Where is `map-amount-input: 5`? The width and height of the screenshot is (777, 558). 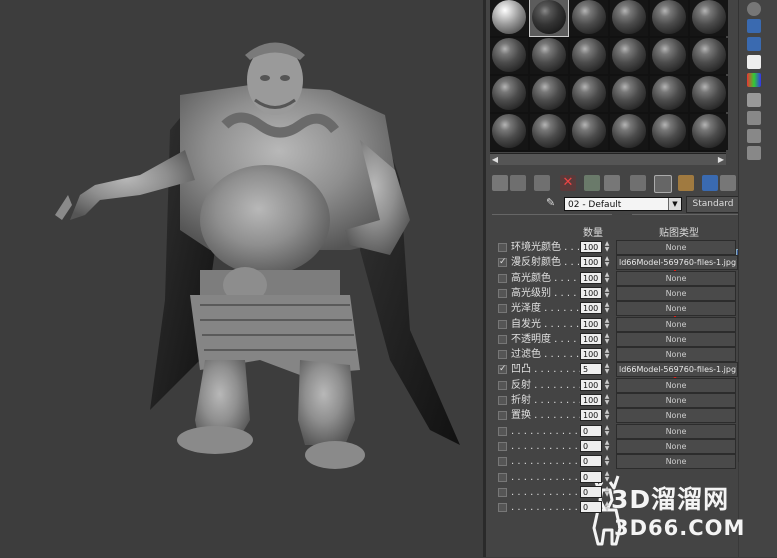
map-amount-input: 5 is located at coordinates (591, 369).